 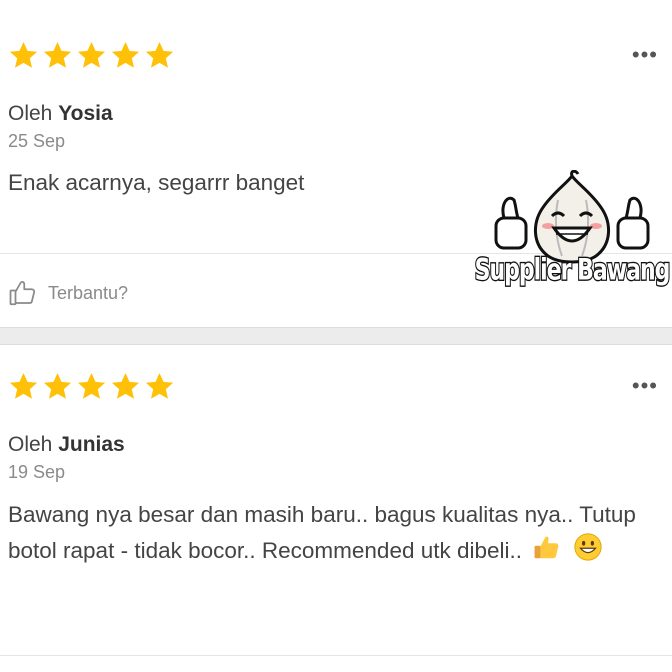 I want to click on supplier-bawang-logo: Supplier Bawang, so click(x=573, y=235).